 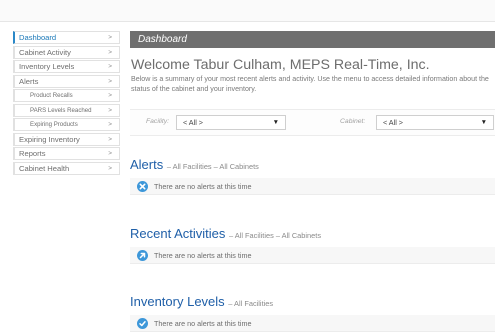 What do you see at coordinates (247, 11) in the screenshot?
I see `top-strip` at bounding box center [247, 11].